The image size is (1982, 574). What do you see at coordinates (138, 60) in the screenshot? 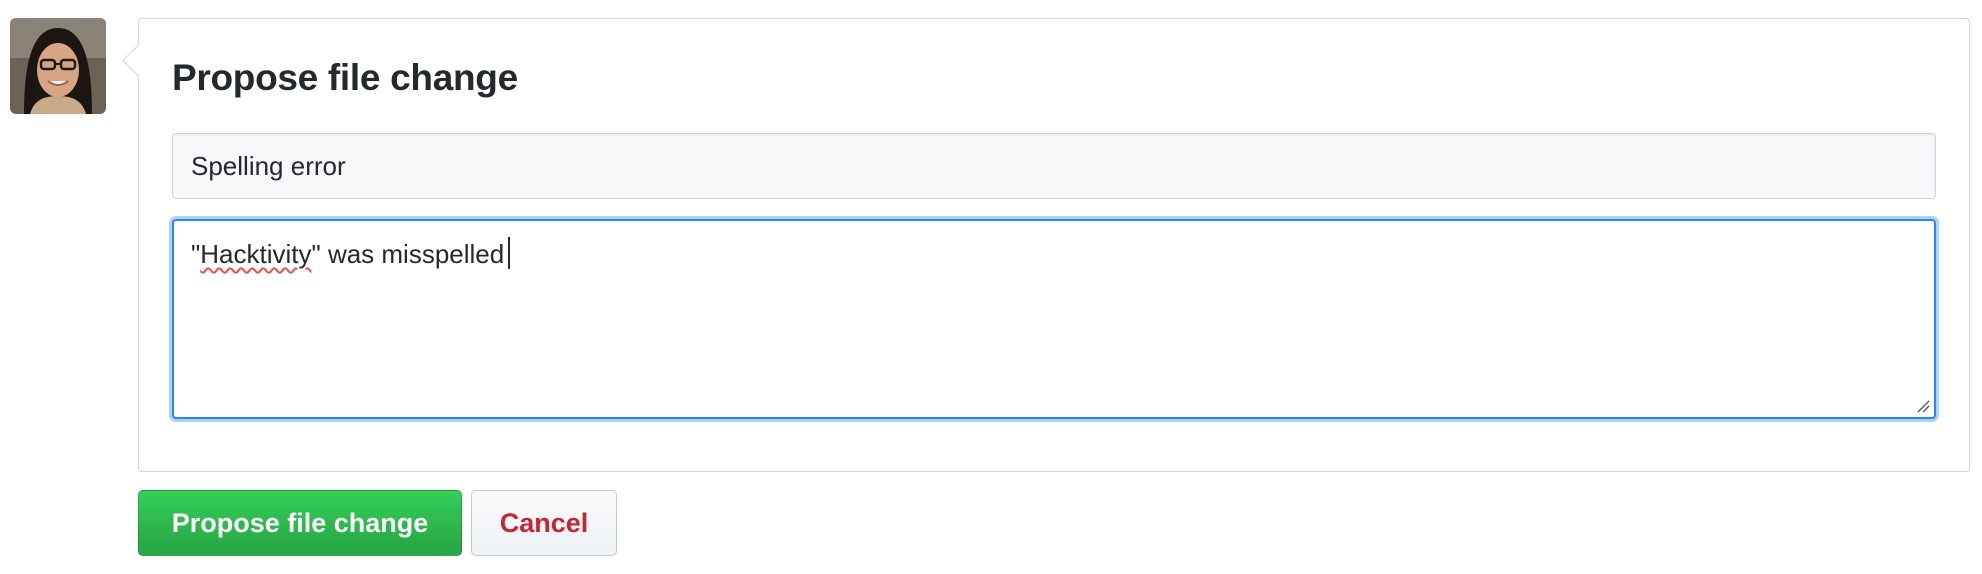
I see `panel-caret` at bounding box center [138, 60].